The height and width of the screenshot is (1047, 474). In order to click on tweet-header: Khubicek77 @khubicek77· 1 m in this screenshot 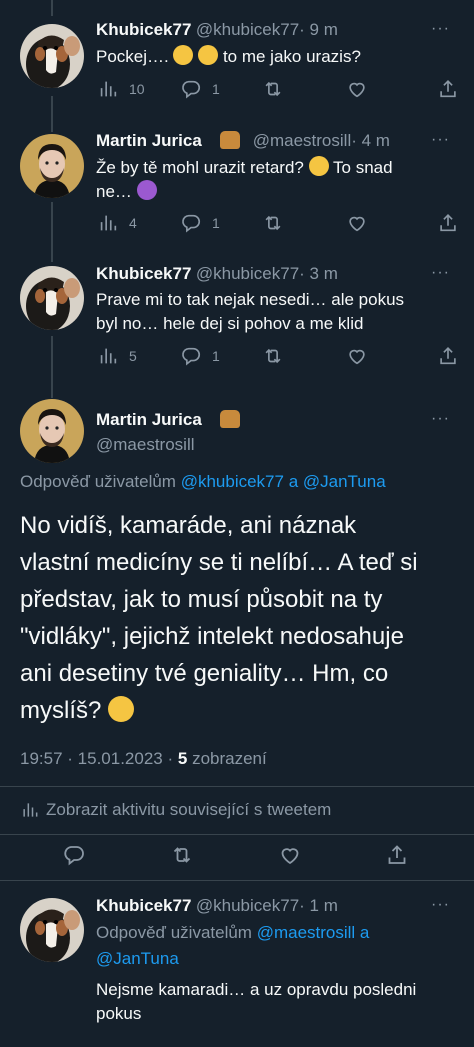, I will do `click(217, 906)`.